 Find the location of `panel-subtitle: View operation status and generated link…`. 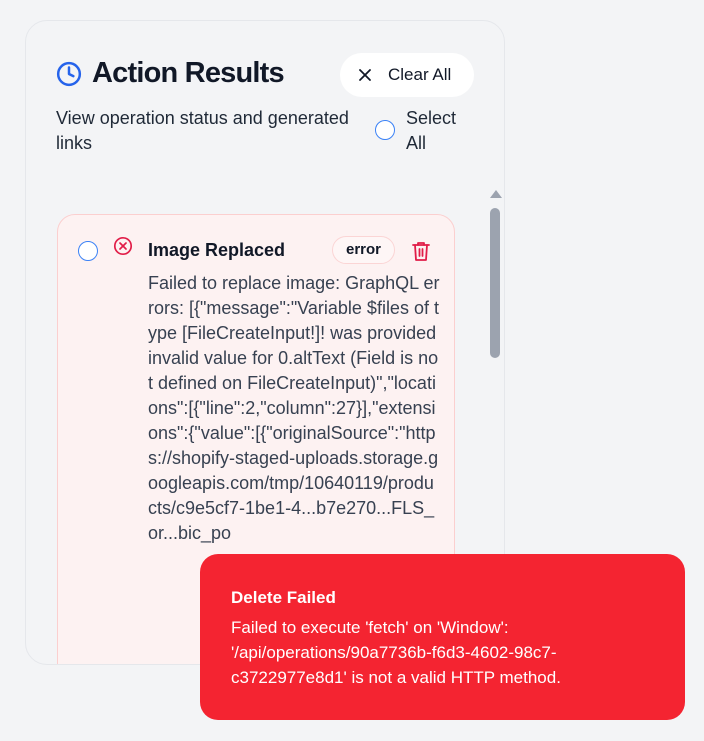

panel-subtitle: View operation status and generated link… is located at coordinates (202, 130).